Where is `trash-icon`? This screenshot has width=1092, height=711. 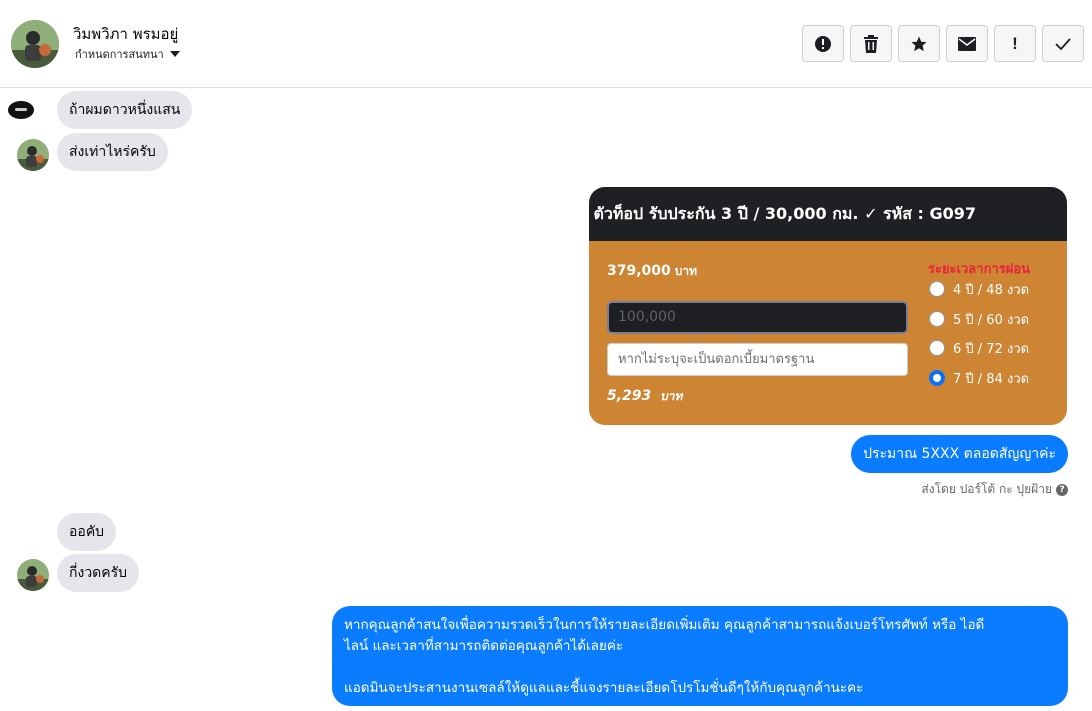
trash-icon is located at coordinates (871, 43).